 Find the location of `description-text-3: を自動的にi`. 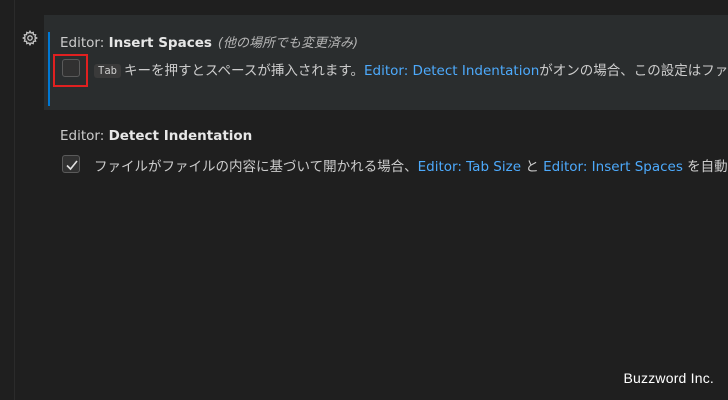

description-text-3: を自動的にi is located at coordinates (707, 167).